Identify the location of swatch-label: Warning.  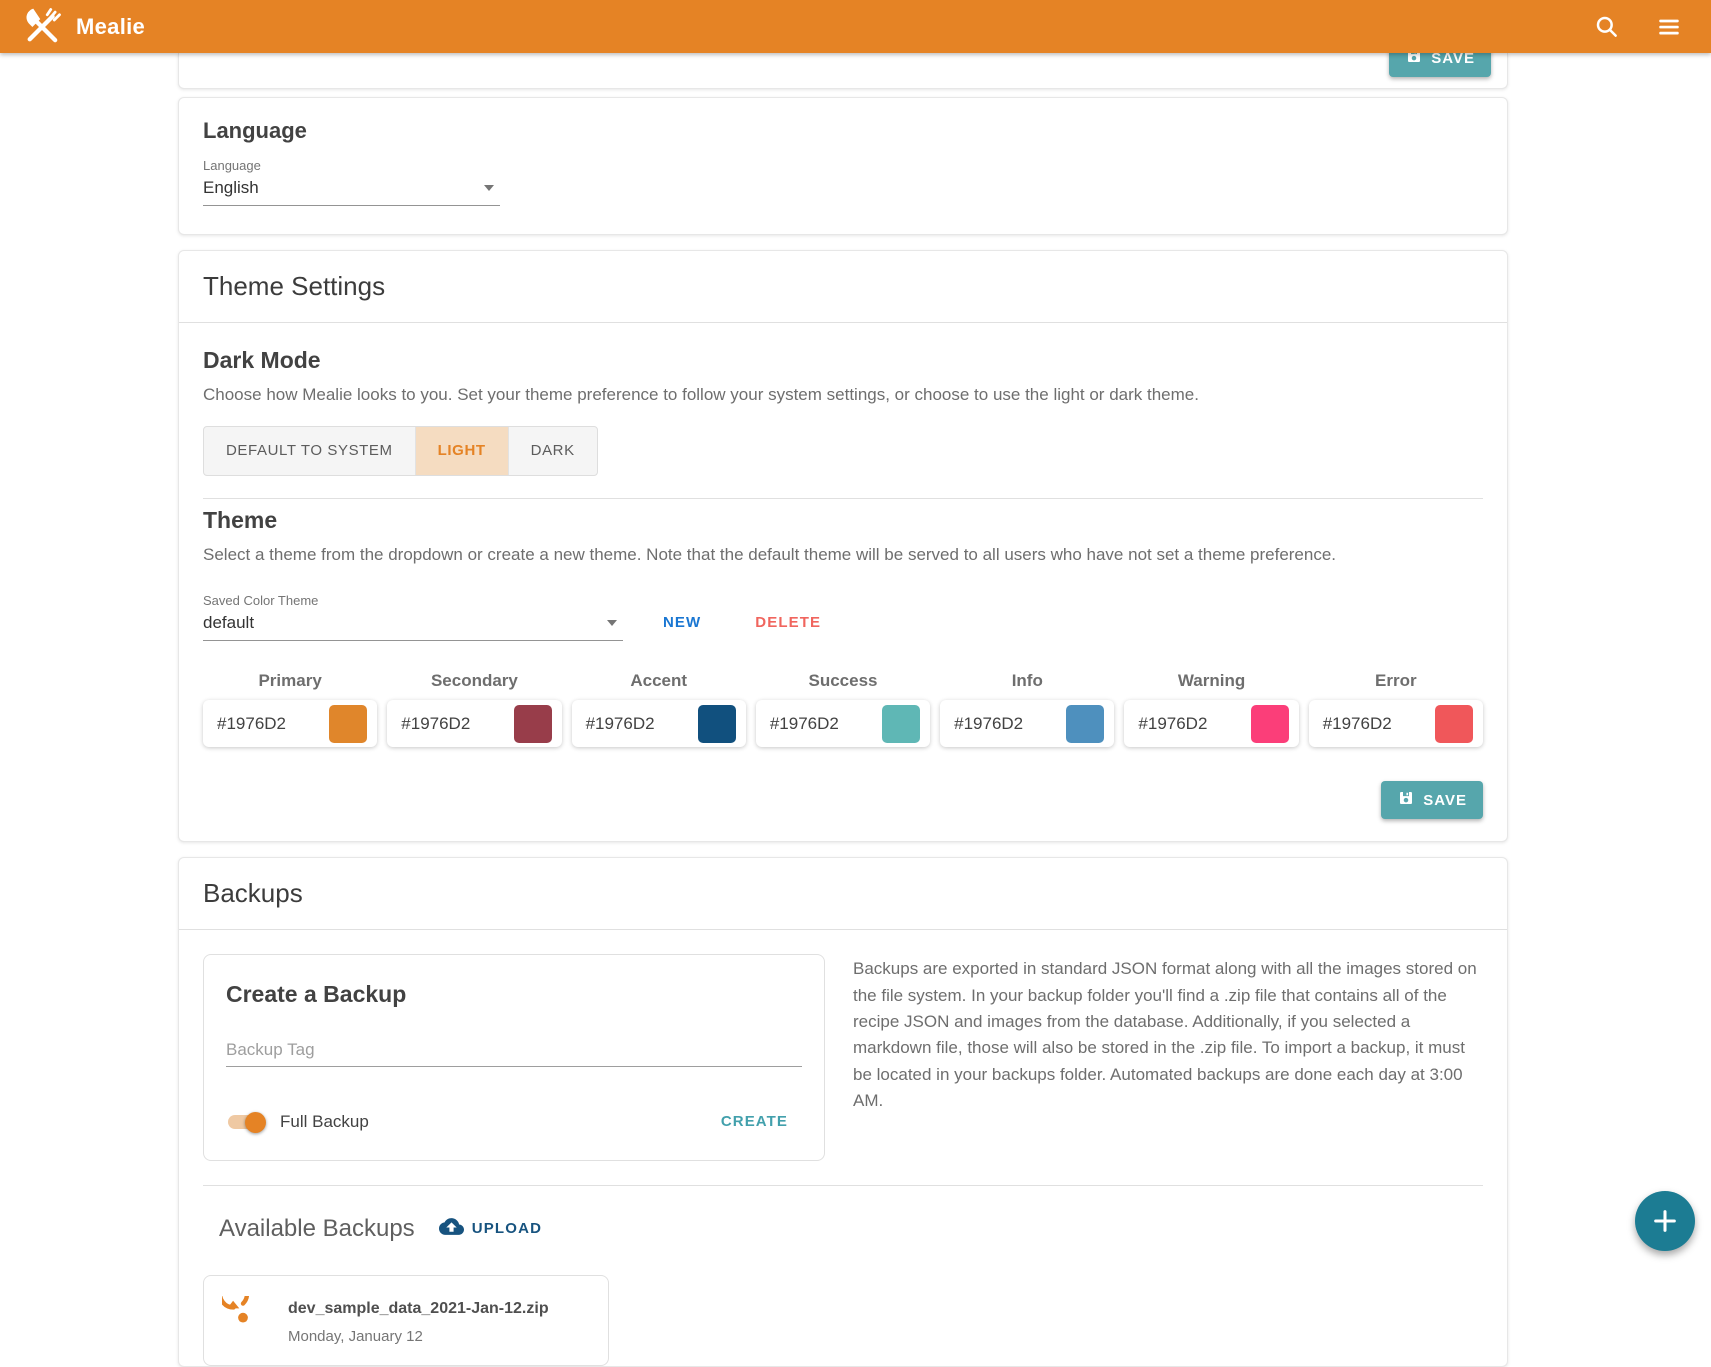
(1211, 681).